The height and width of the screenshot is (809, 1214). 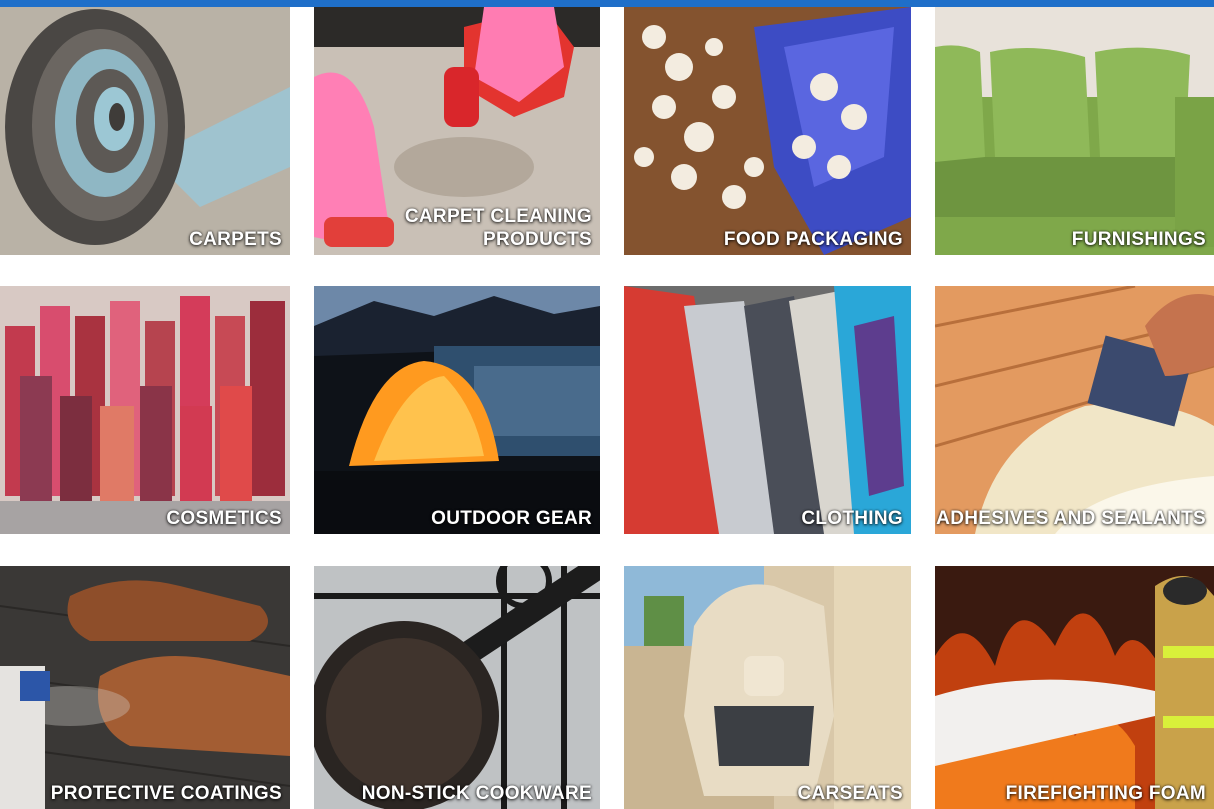 I want to click on tile-label: COSMETICS, so click(x=224, y=518).